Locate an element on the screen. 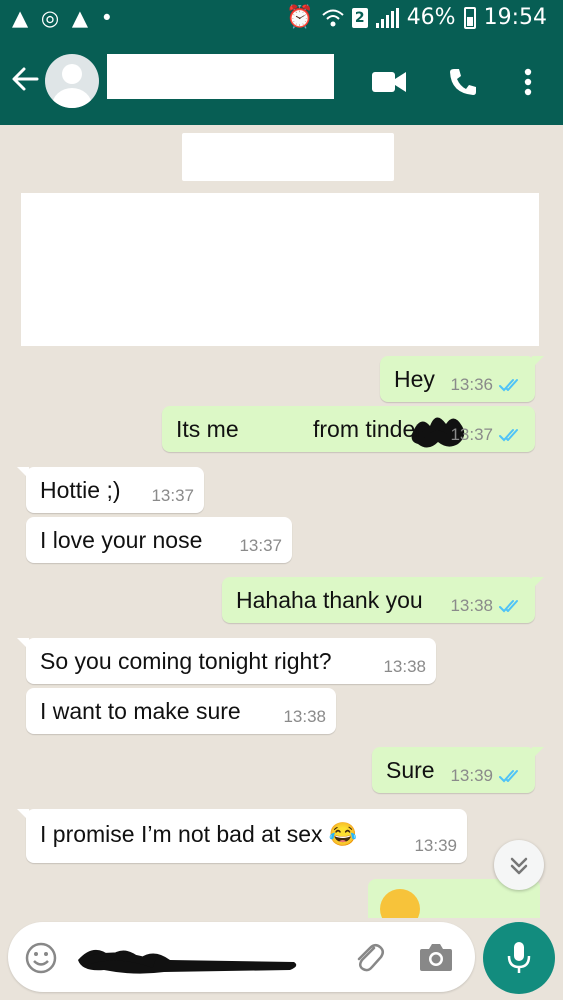 This screenshot has width=563, height=1000. info-banner-redacted is located at coordinates (280, 269).